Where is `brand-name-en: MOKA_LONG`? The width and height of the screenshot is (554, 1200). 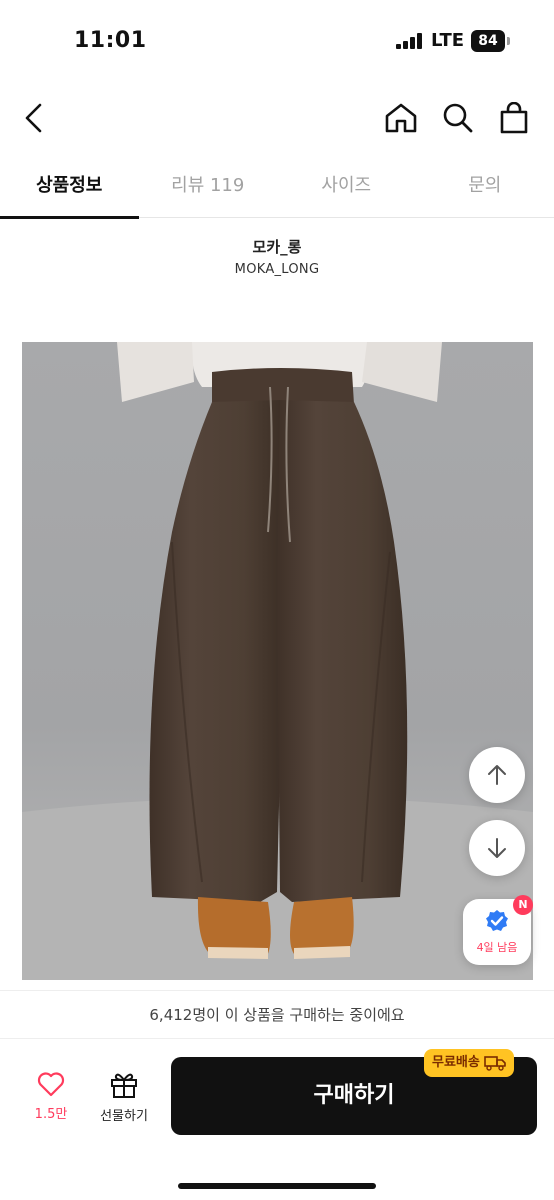
brand-name-en: MOKA_LONG is located at coordinates (277, 269).